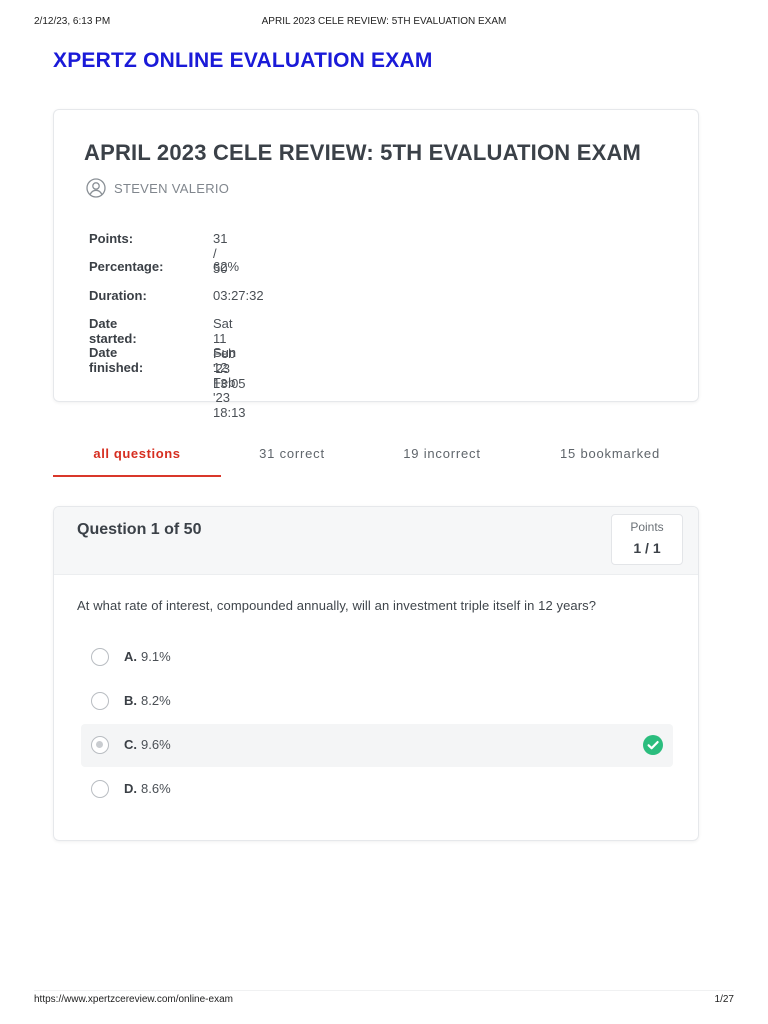  What do you see at coordinates (376, 541) in the screenshot?
I see `question-header: Question 1 of 50 Points 1 / 1` at bounding box center [376, 541].